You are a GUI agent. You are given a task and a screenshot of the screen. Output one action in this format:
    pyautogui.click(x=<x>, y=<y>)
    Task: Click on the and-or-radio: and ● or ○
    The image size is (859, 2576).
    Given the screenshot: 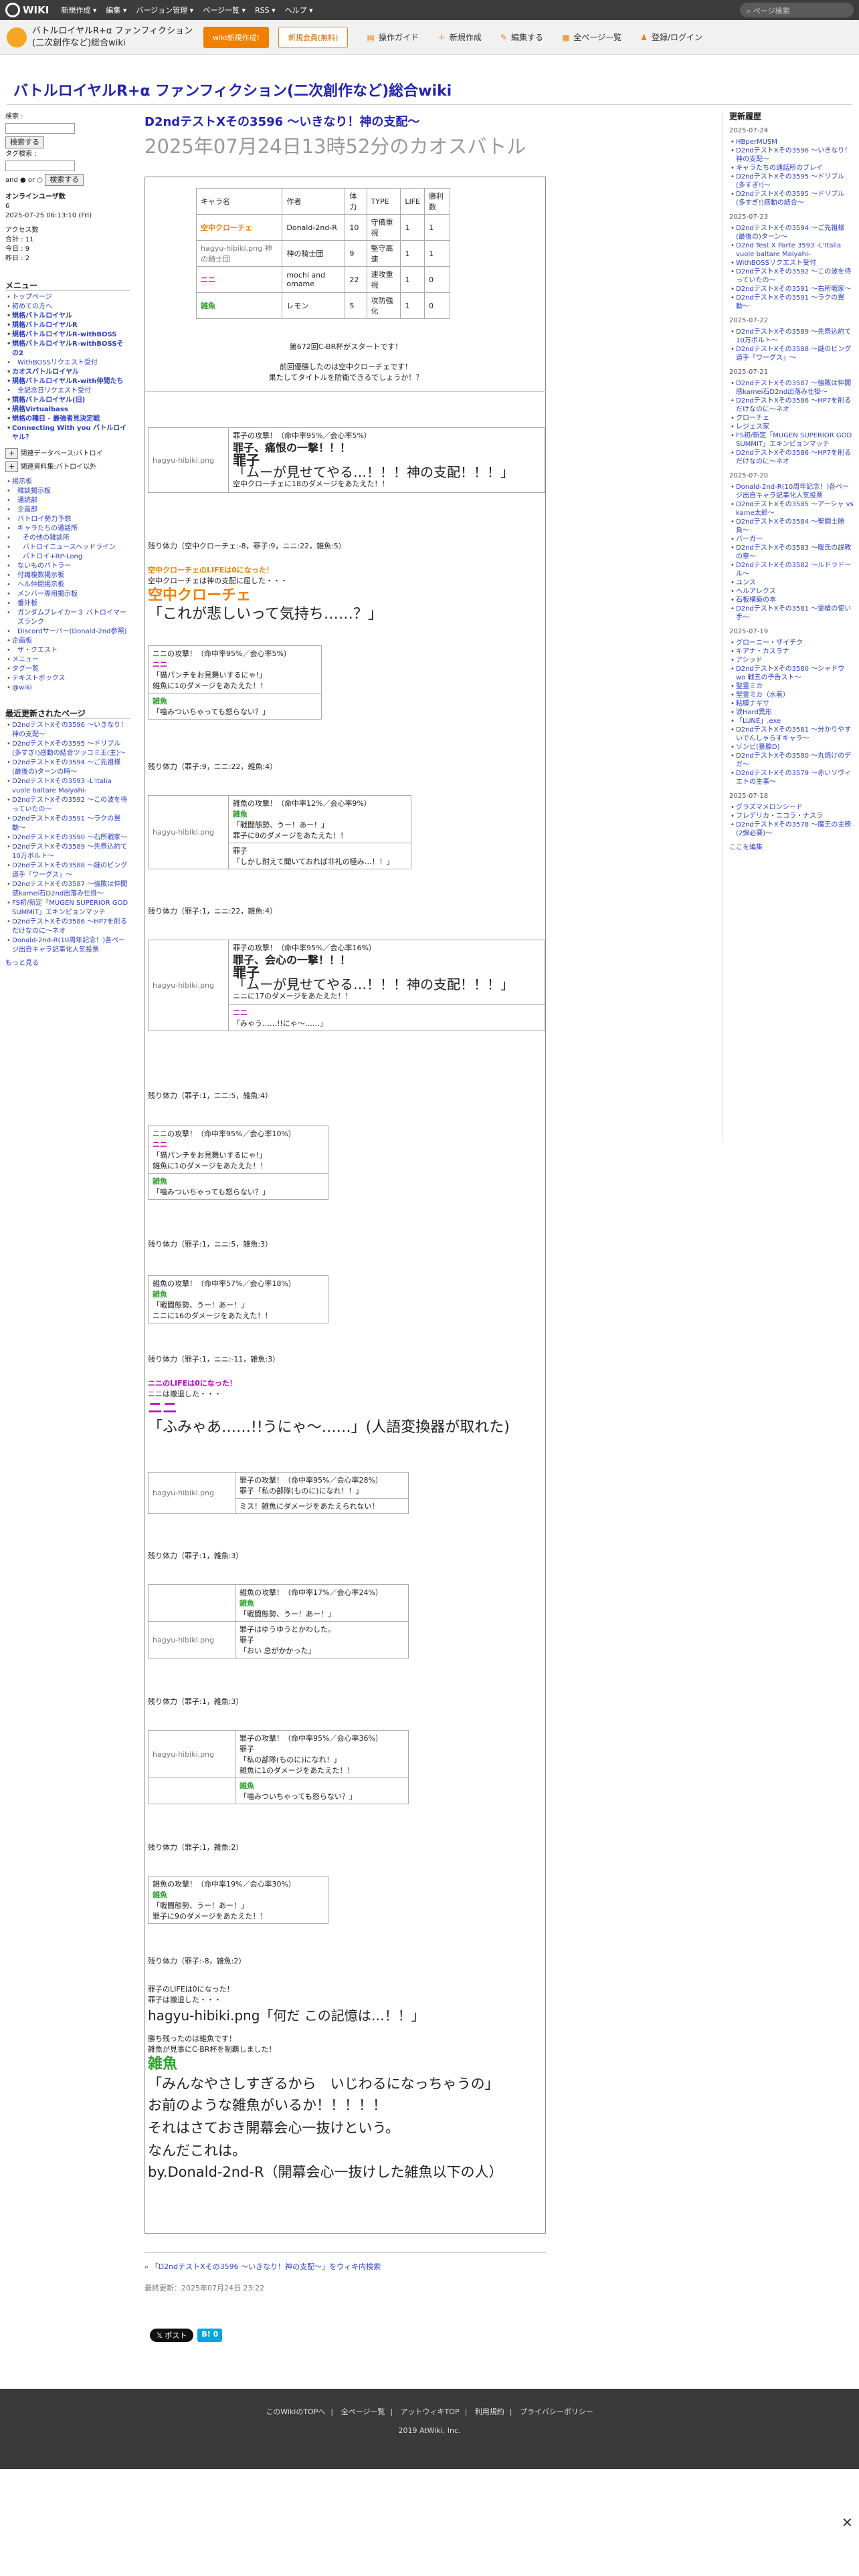 What is the action you would take?
    pyautogui.click(x=24, y=180)
    